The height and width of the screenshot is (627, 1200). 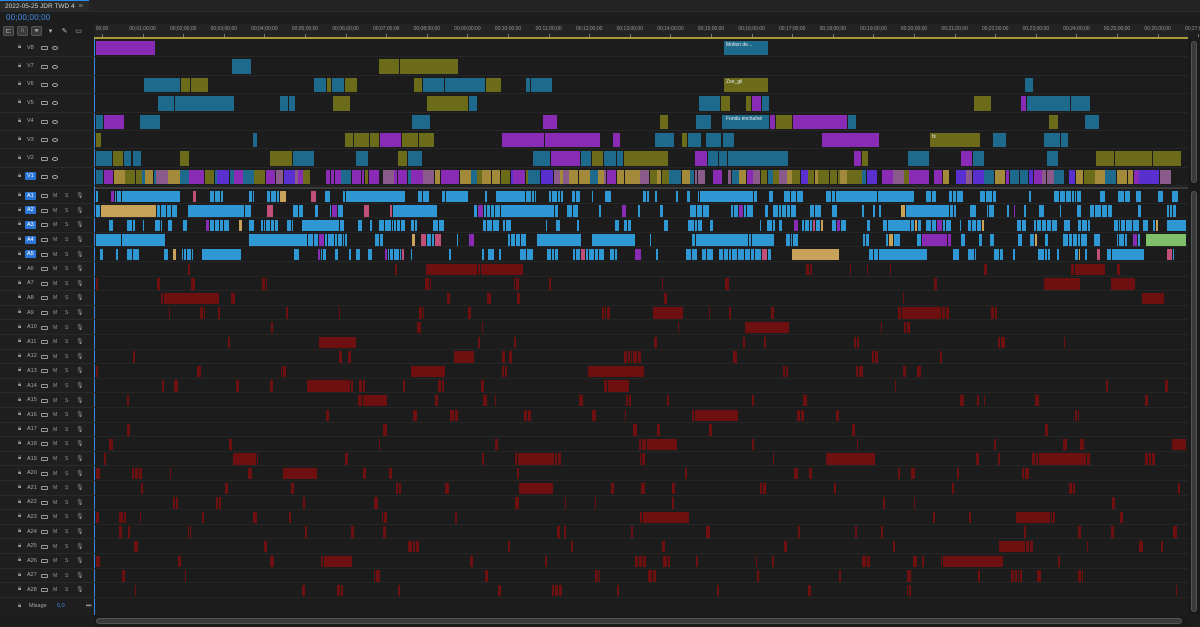 I want to click on eye-icon, so click(x=55, y=158).